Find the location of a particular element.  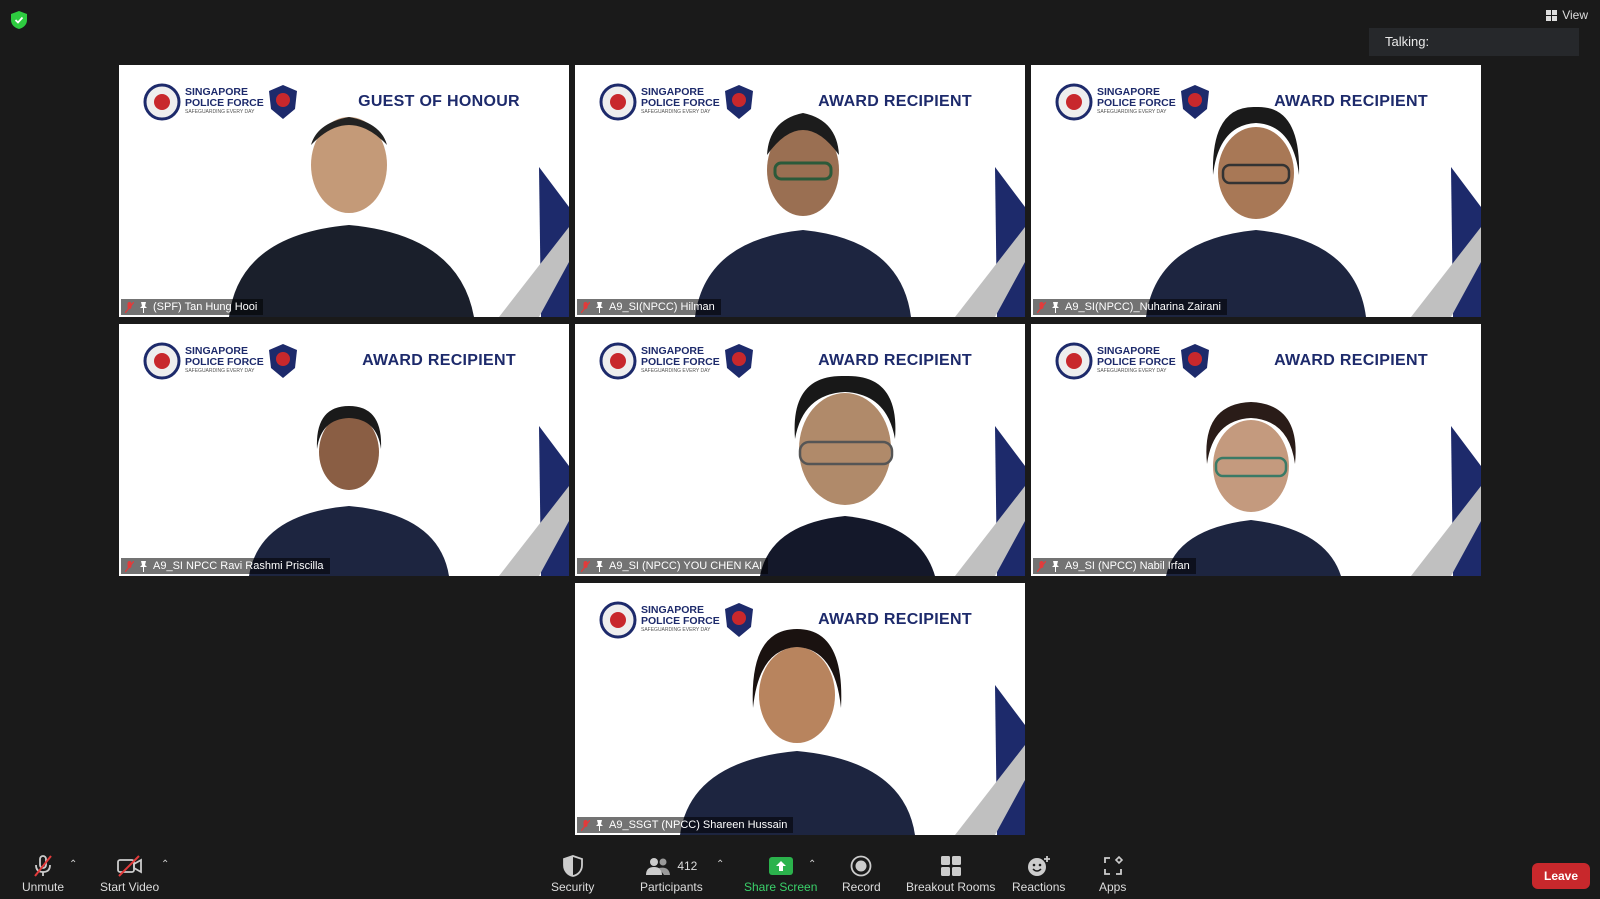

breakout-rooms-button: Breakout Rooms is located at coordinates (950, 873).